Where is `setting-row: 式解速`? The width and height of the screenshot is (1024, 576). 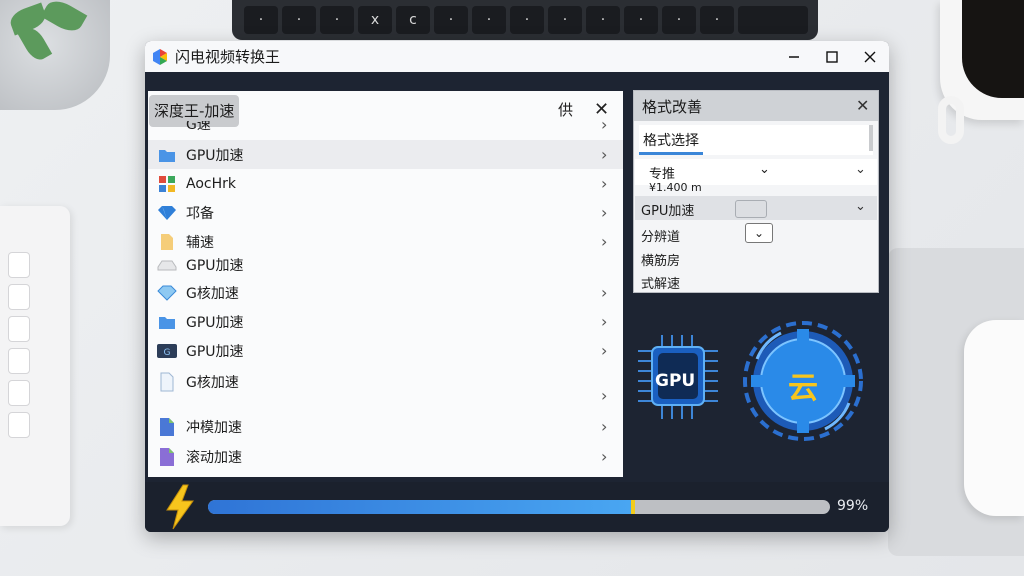
setting-row: 式解速 is located at coordinates (756, 281).